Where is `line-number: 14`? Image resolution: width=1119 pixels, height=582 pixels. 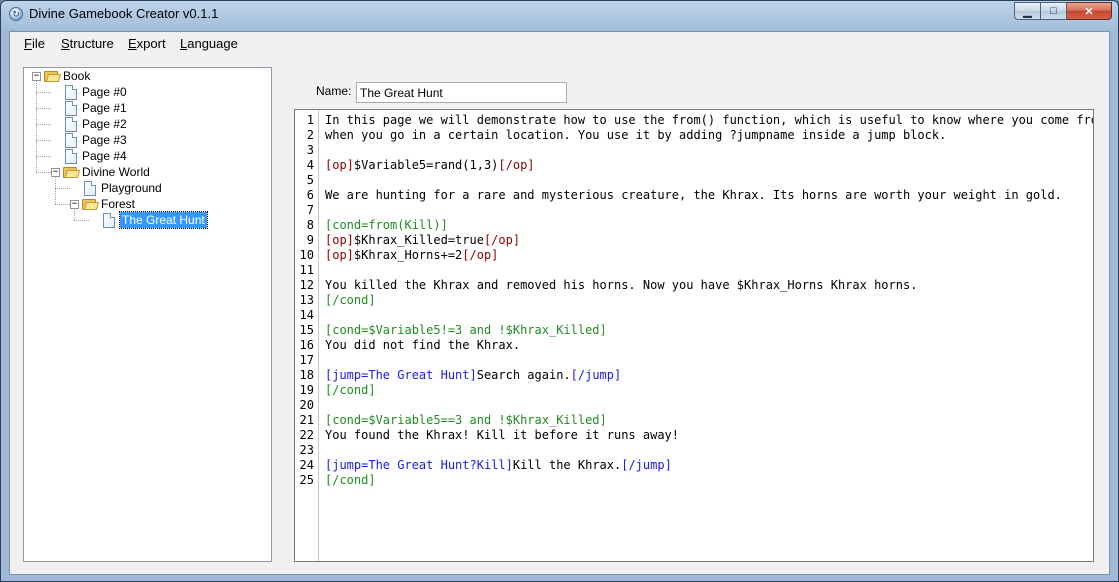
line-number: 14 is located at coordinates (306, 315).